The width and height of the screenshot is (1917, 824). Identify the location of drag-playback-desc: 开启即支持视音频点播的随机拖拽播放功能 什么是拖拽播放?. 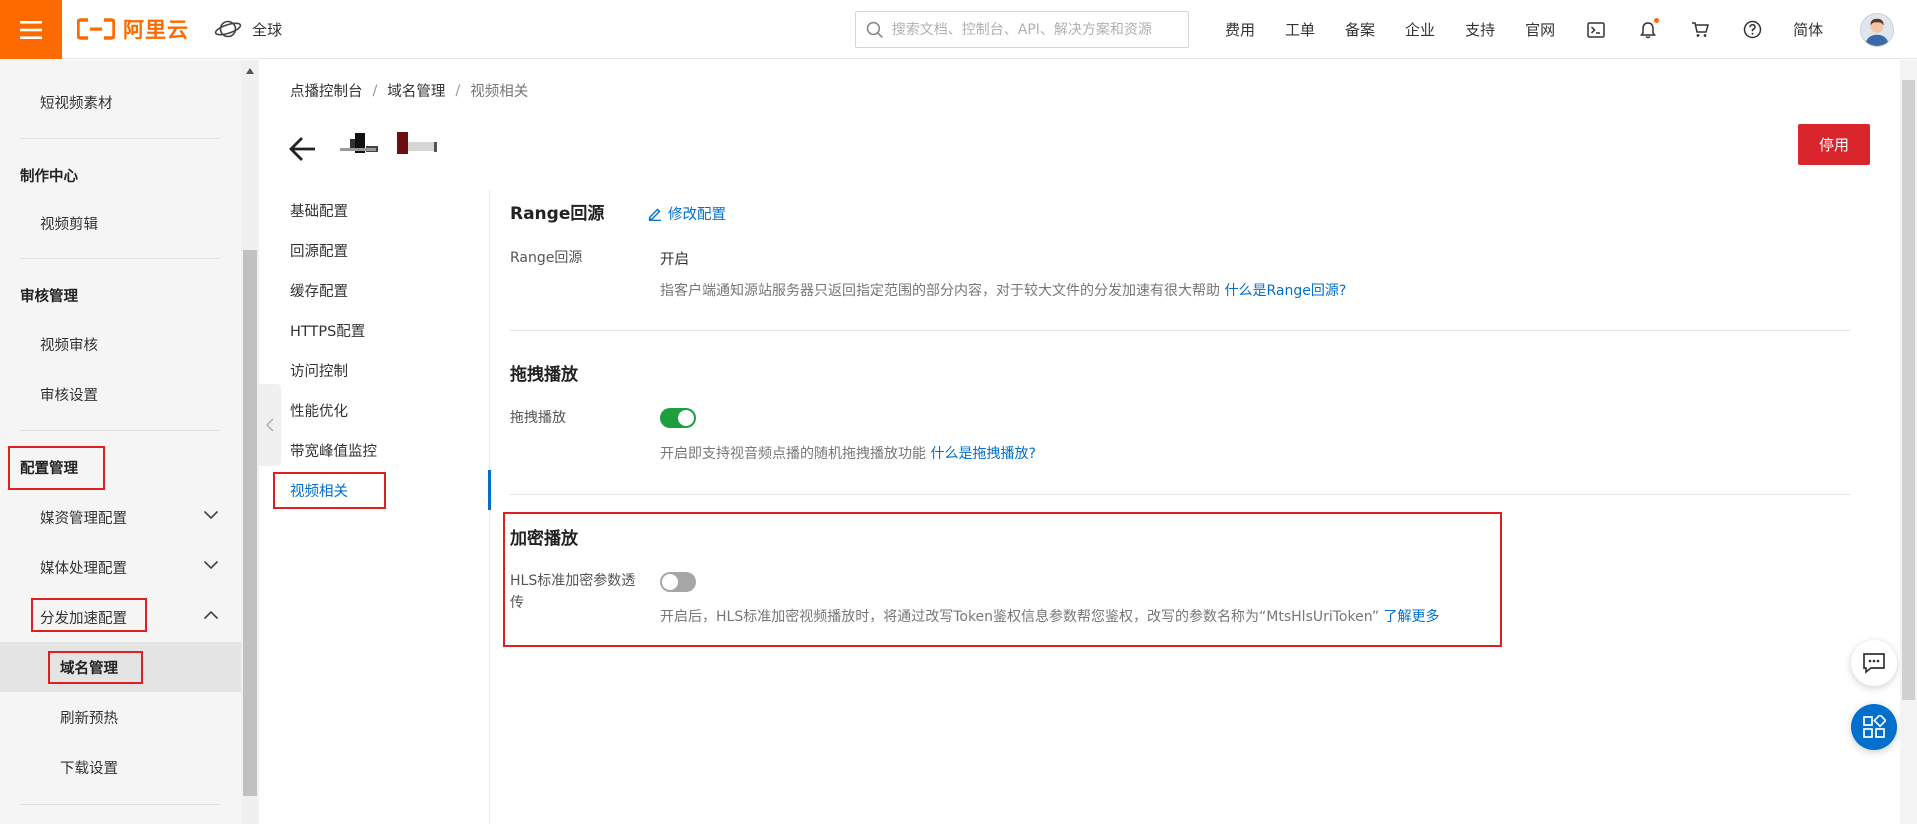
(848, 453).